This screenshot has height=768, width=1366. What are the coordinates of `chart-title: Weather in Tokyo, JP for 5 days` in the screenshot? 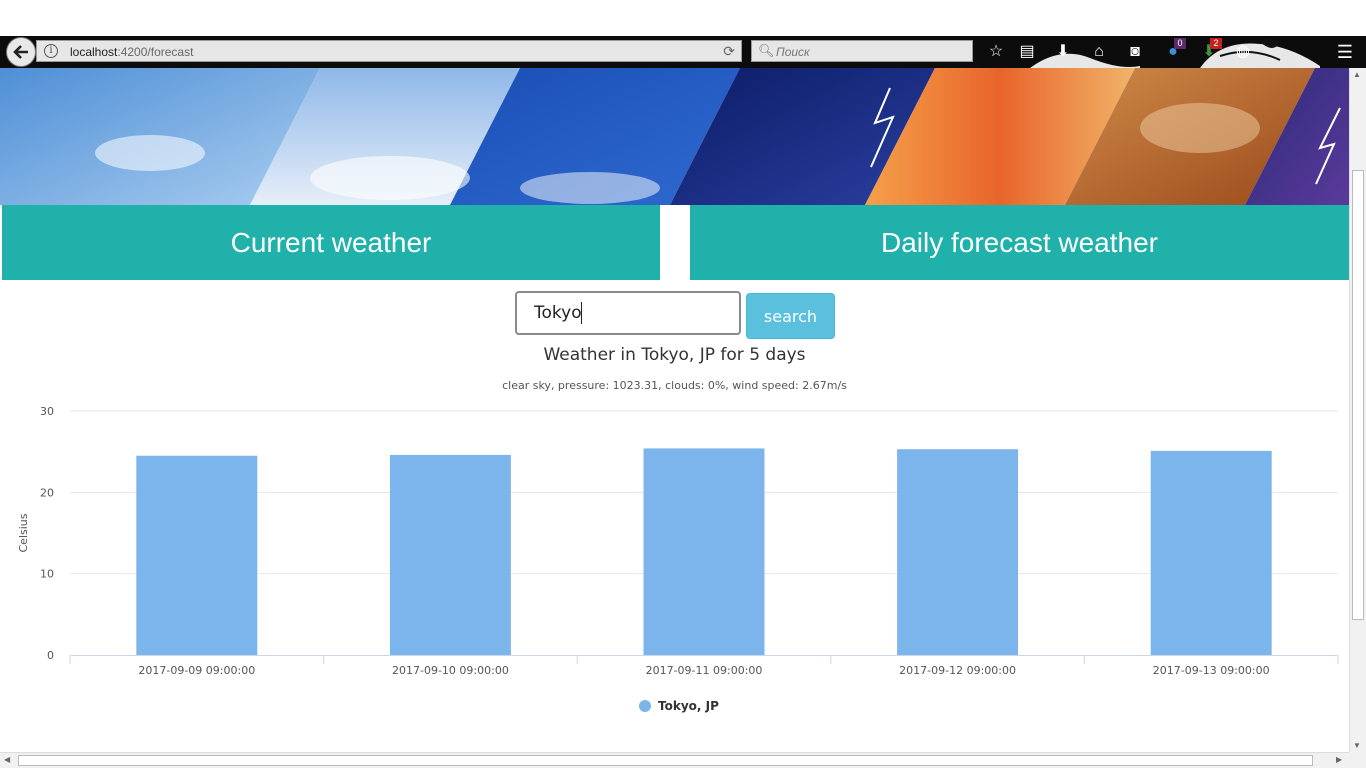 It's located at (674, 355).